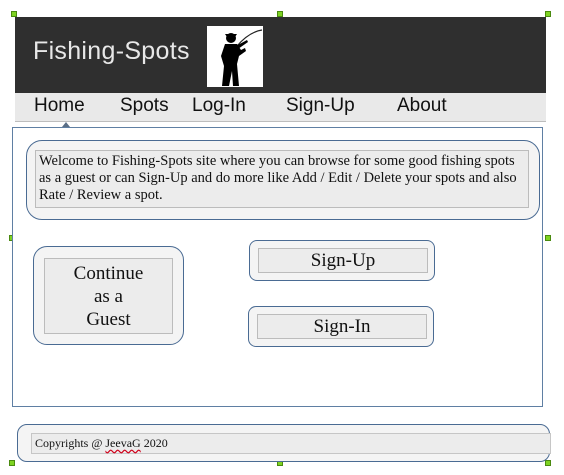  I want to click on sign-in-button: Sign-In, so click(341, 326).